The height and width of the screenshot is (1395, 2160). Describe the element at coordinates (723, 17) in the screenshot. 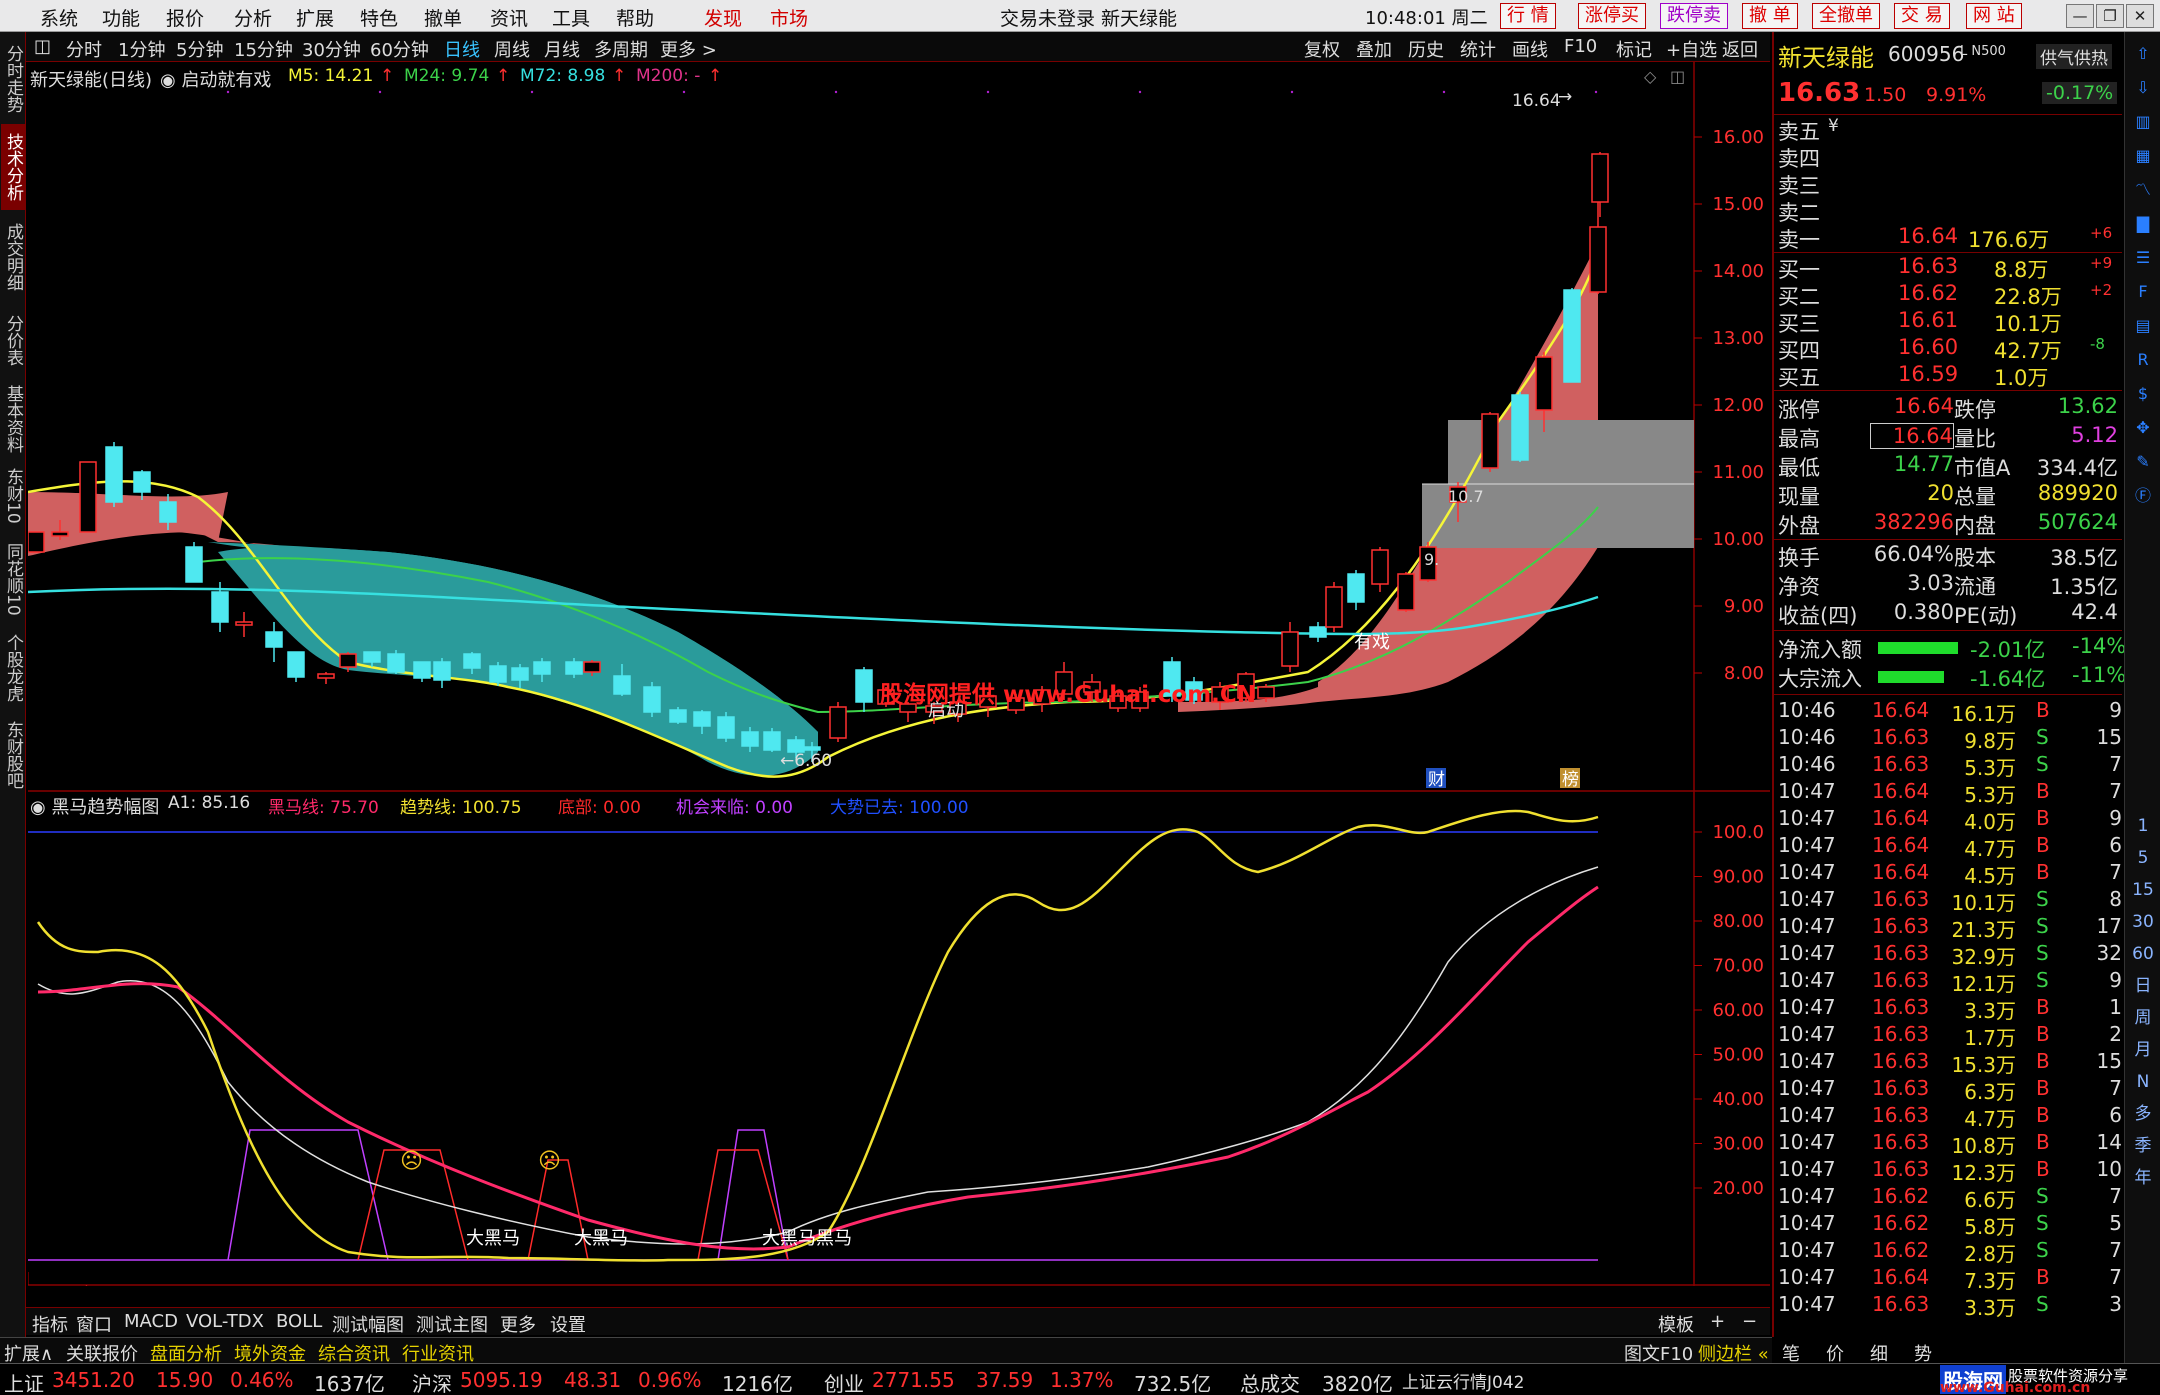

I see `menu-discover: 发现` at that location.